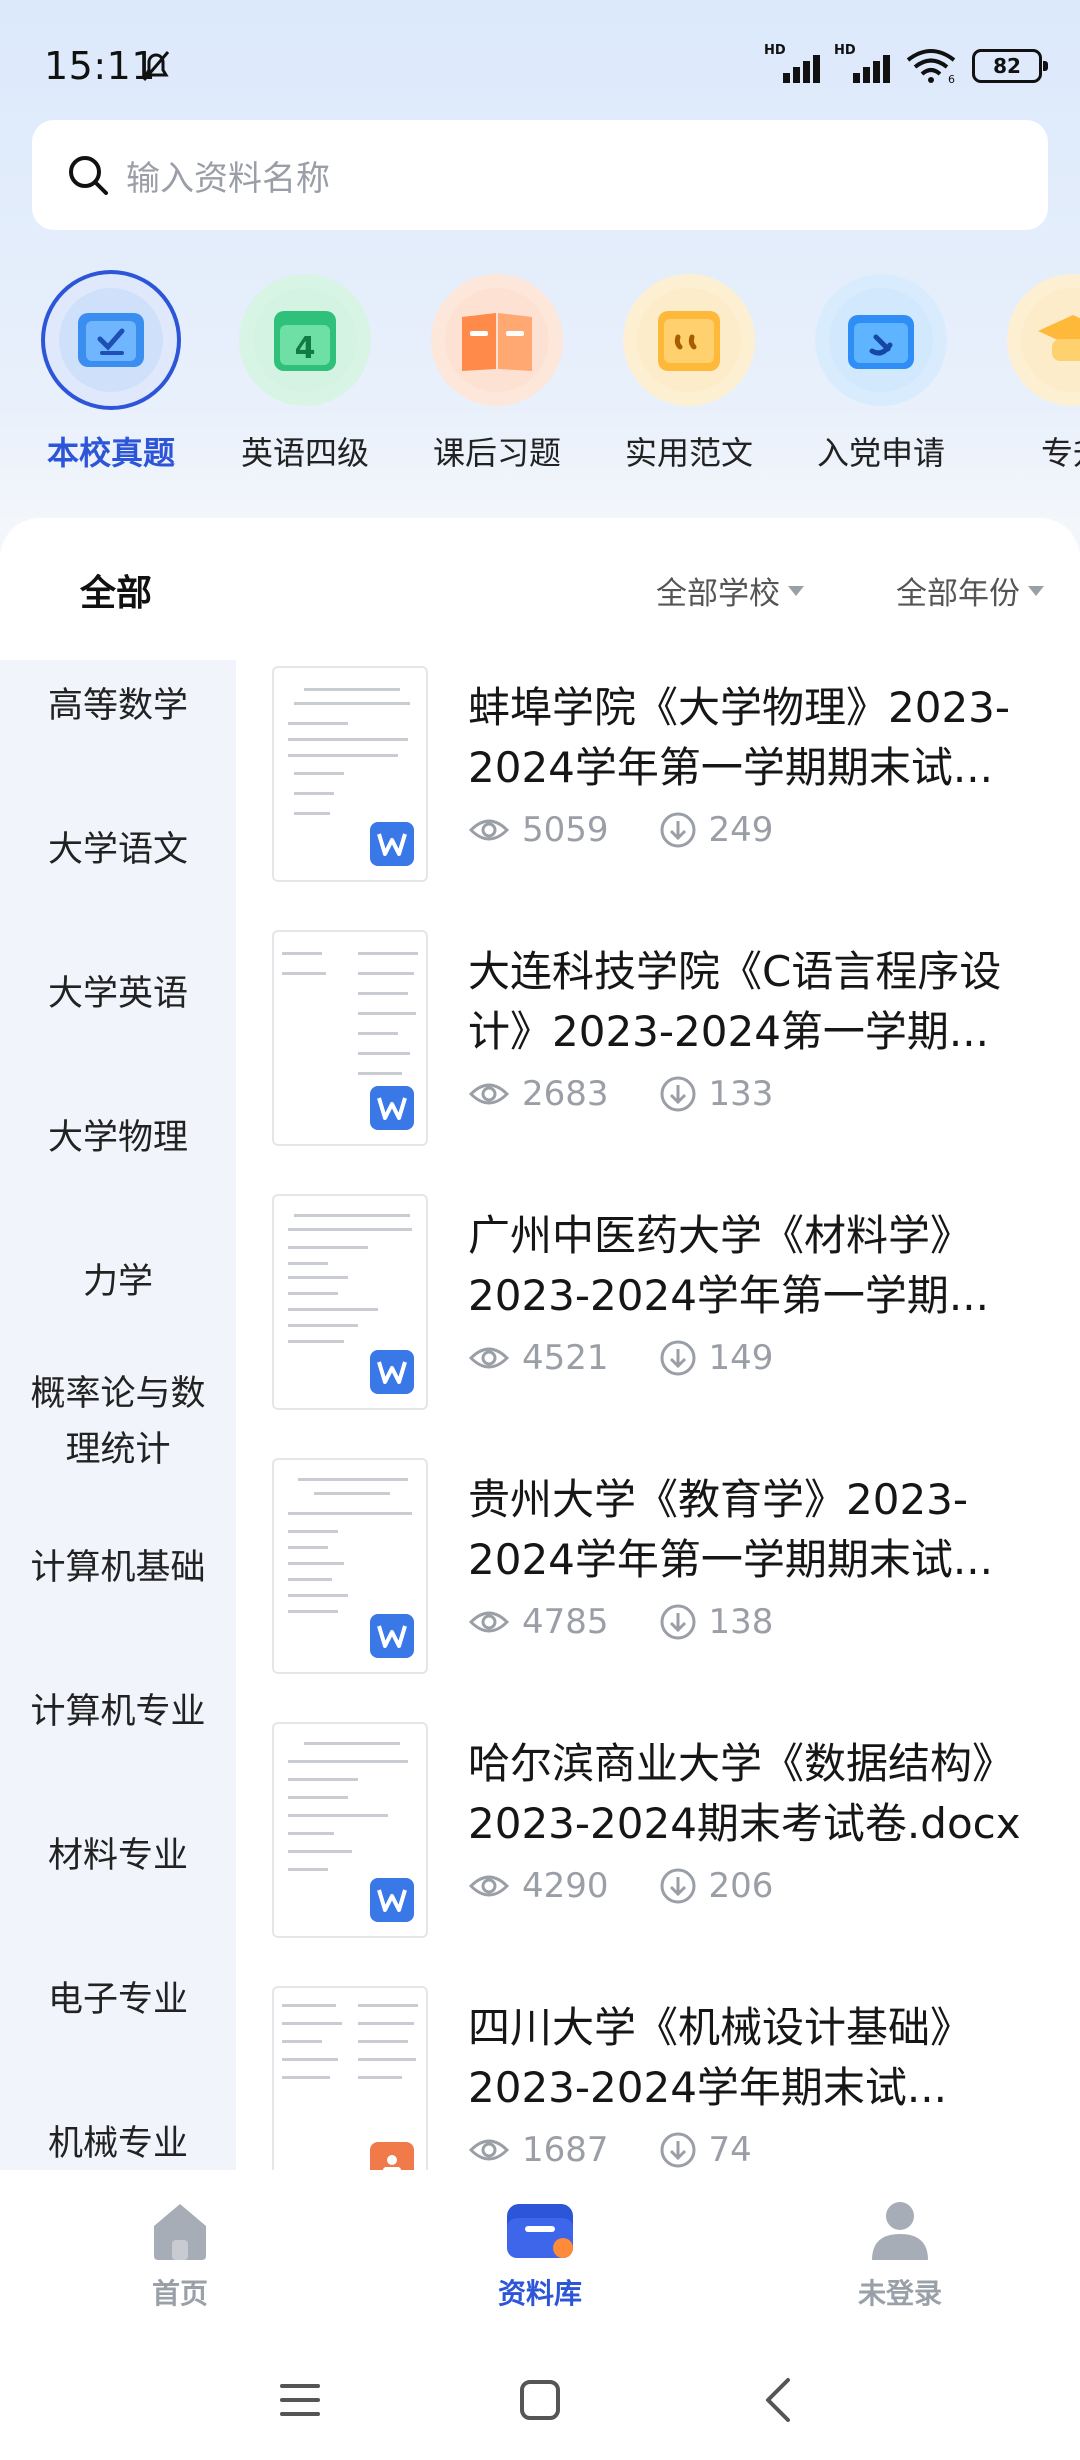 The height and width of the screenshot is (2460, 1080). What do you see at coordinates (156, 66) in the screenshot?
I see `bell-muted-icon` at bounding box center [156, 66].